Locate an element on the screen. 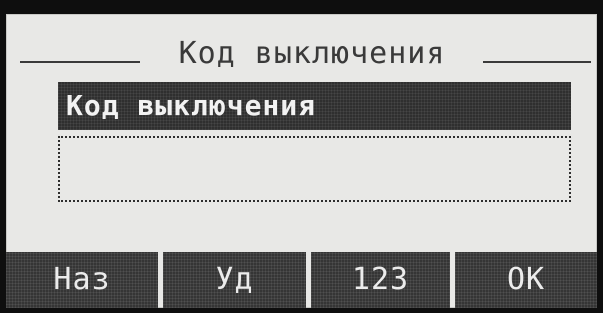 The image size is (603, 313). field-label-bar: Код выключения is located at coordinates (314, 106).